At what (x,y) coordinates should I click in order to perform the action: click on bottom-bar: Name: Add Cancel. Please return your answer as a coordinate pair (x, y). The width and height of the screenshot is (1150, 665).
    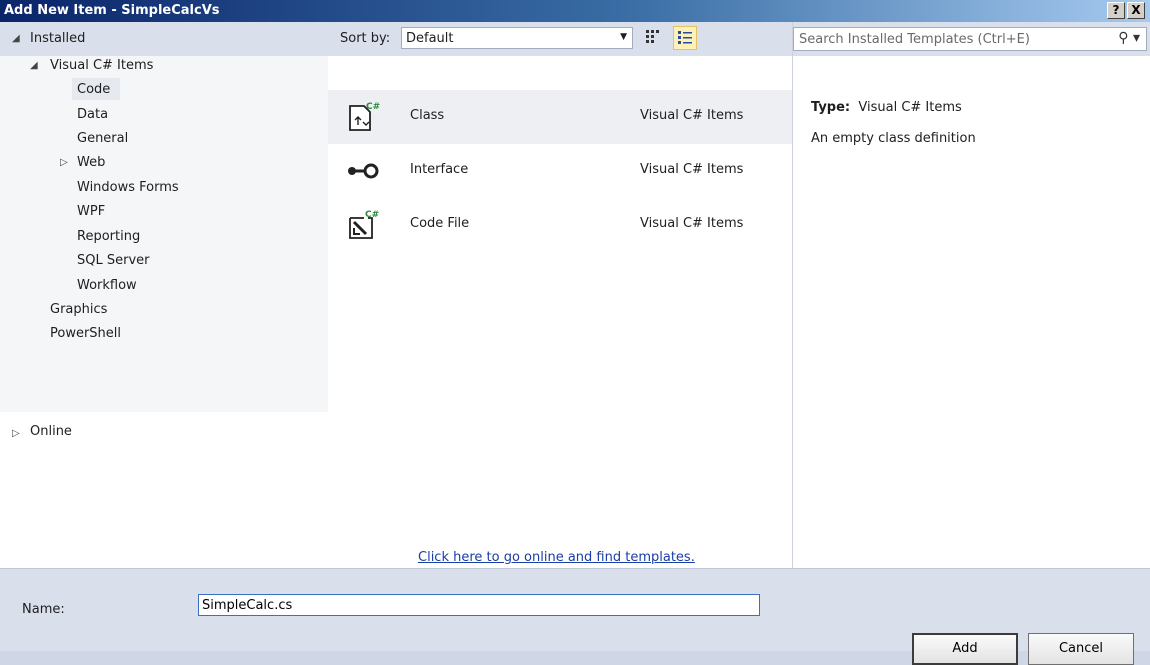
    Looking at the image, I should click on (575, 616).